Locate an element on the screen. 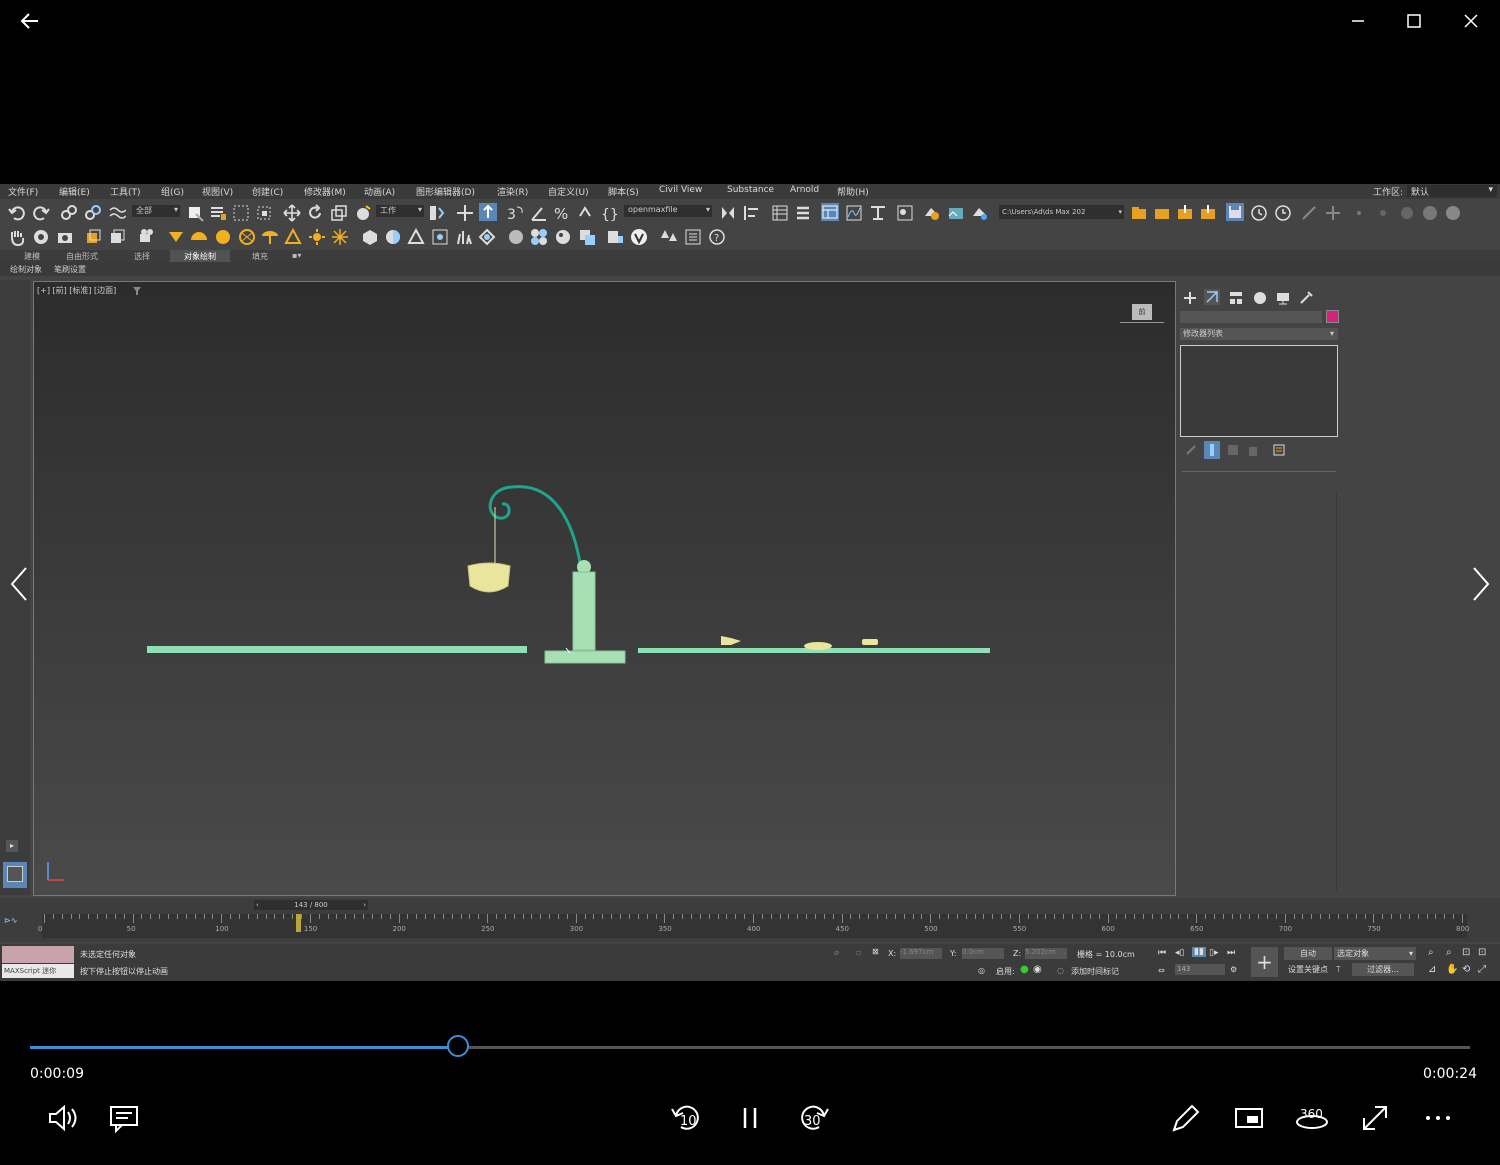 This screenshot has width=1500, height=1165. maximize-viewport-icon: ⤢ is located at coordinates (1482, 969).